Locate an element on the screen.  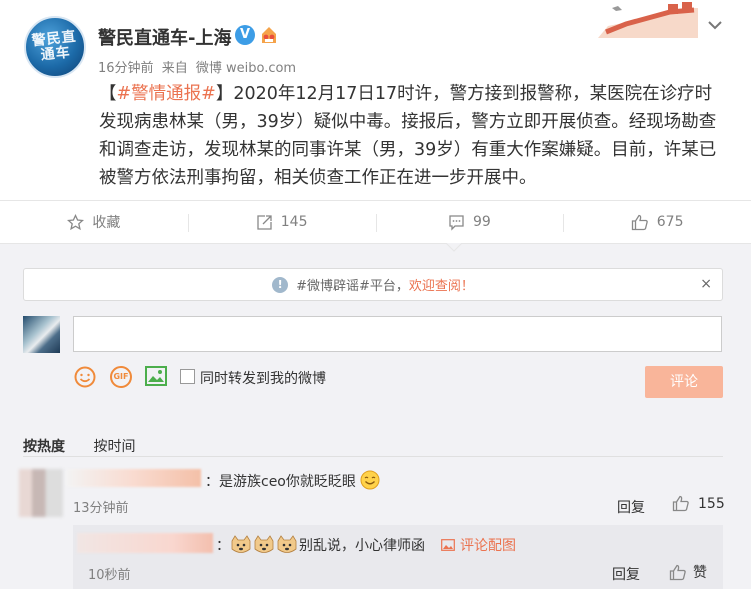
sub-comment-body: 别乱说，小心律师函 is located at coordinates (362, 546).